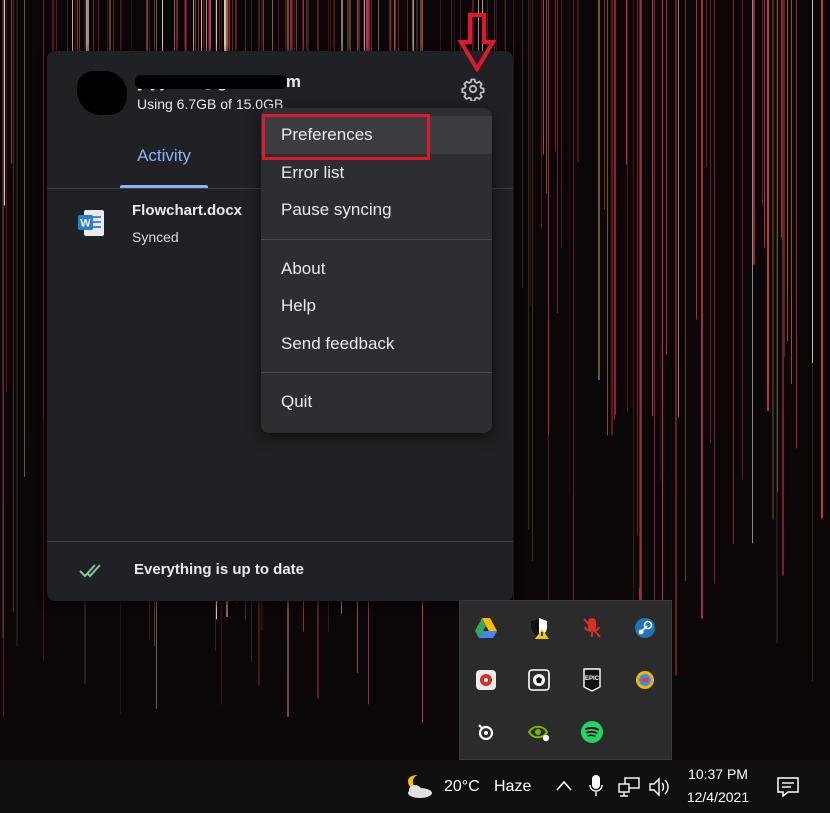 Image resolution: width=830 pixels, height=813 pixels. What do you see at coordinates (280, 541) in the screenshot?
I see `footer-divider` at bounding box center [280, 541].